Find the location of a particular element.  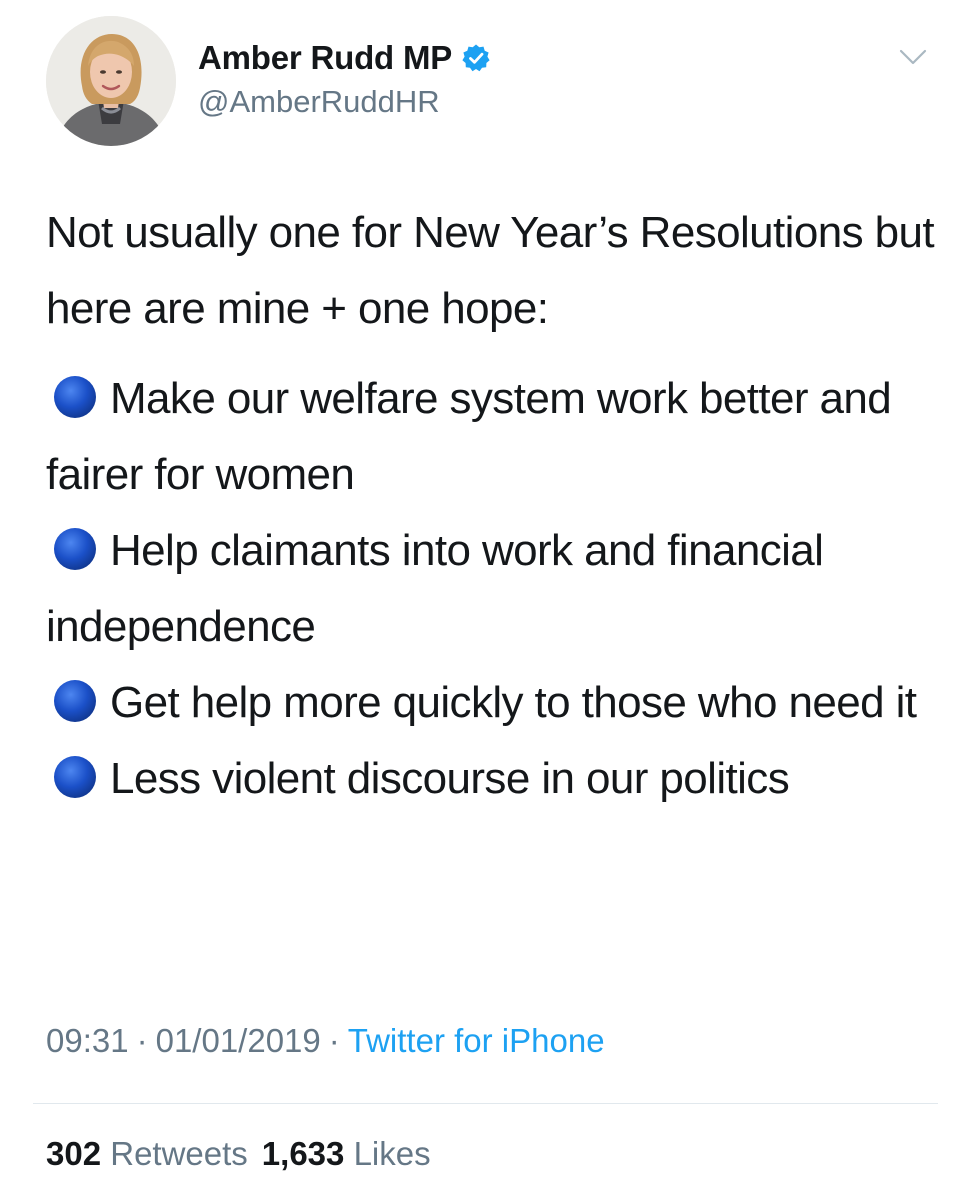

author-names: Amber Rudd MP @AmberRuddHR is located at coordinates (344, 78).